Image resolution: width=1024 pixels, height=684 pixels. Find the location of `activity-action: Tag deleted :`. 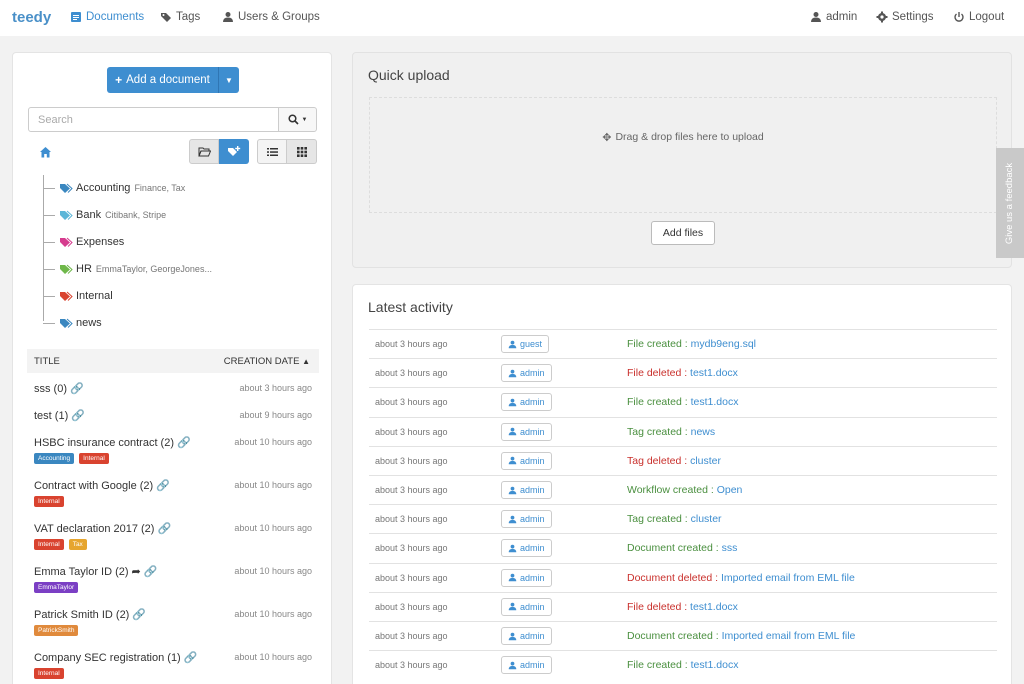

activity-action: Tag deleted : is located at coordinates (657, 460).